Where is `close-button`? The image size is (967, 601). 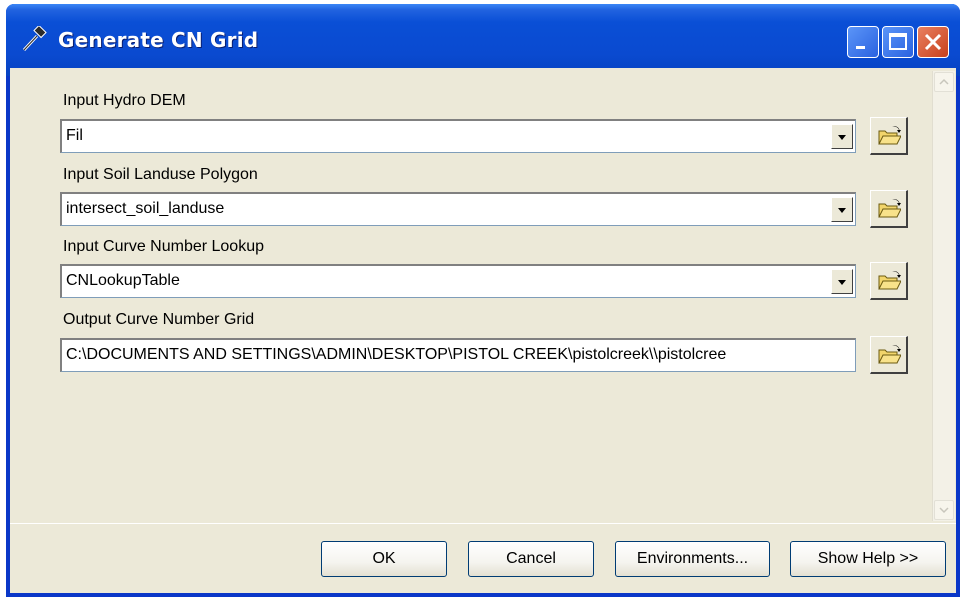 close-button is located at coordinates (933, 42).